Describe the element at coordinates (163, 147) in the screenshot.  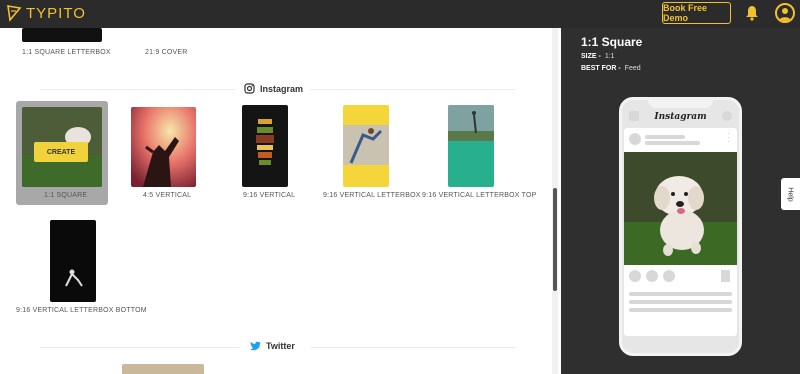
I see `thumb-4-5-vertical` at that location.